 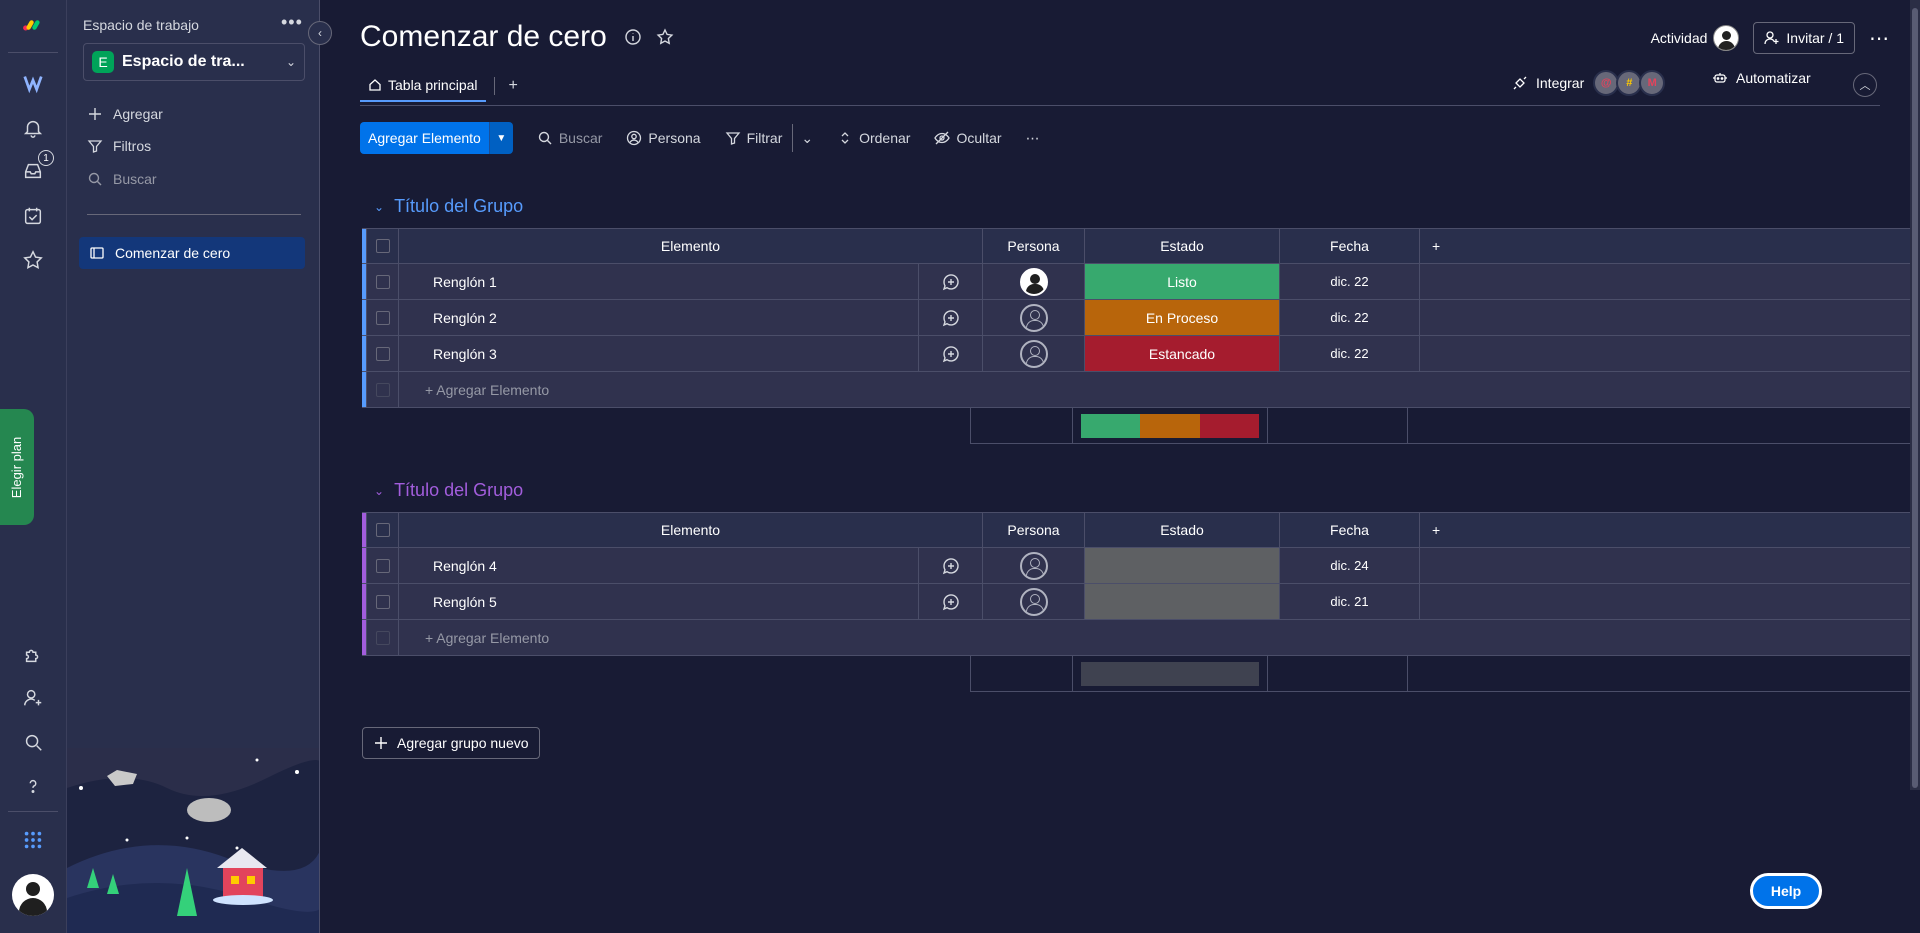 What do you see at coordinates (33, 25) in the screenshot?
I see `monday-logo-icon` at bounding box center [33, 25].